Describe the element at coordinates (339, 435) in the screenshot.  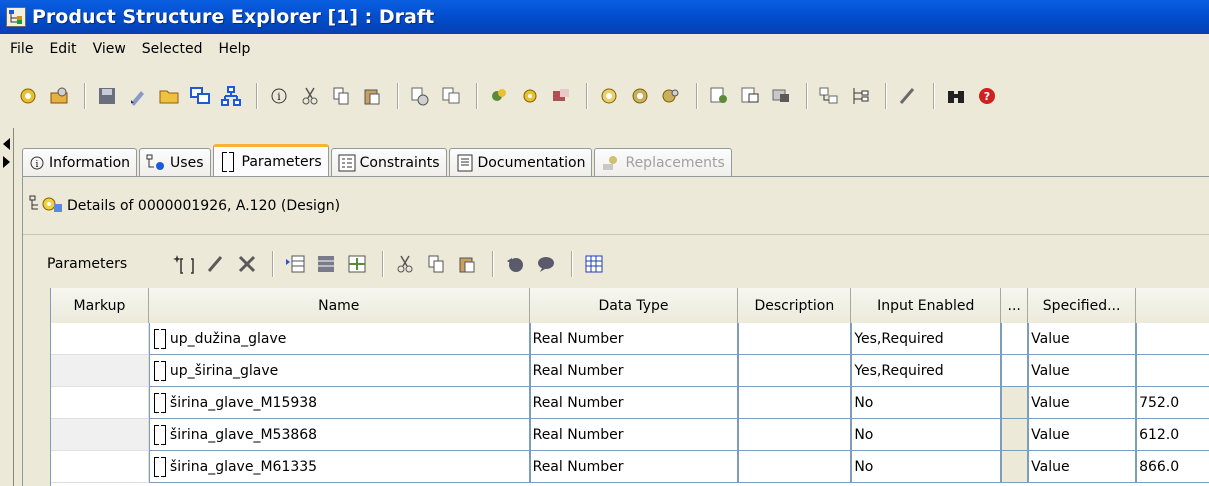
I see `name-cell: širina_glave_M53868` at that location.